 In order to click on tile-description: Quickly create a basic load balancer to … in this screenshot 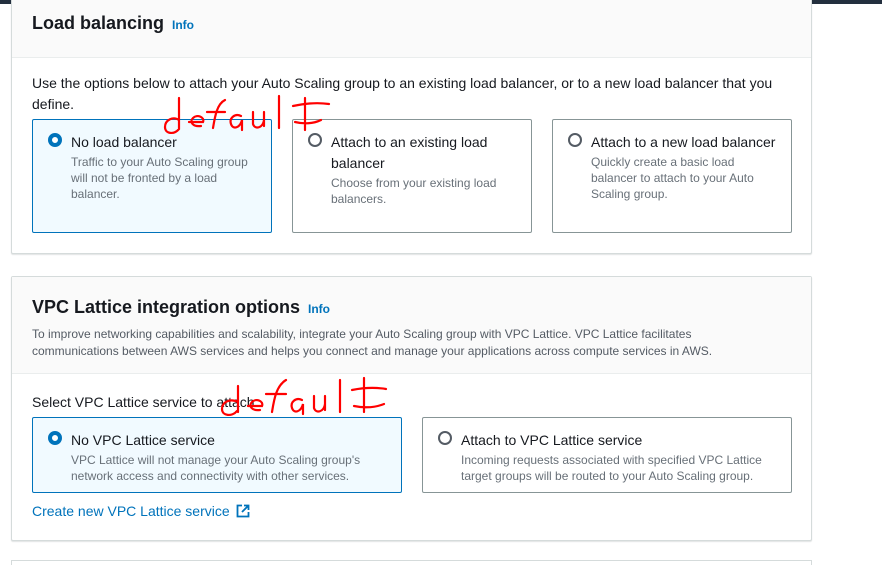, I will do `click(672, 178)`.